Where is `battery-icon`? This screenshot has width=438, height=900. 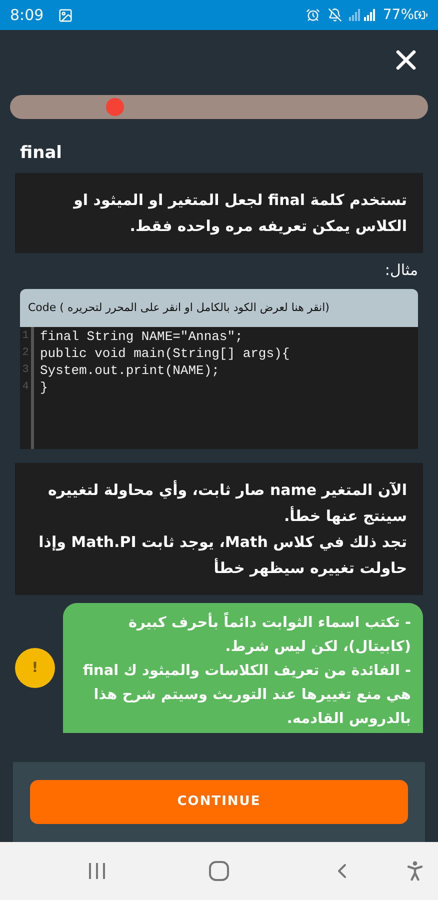 battery-icon is located at coordinates (421, 15).